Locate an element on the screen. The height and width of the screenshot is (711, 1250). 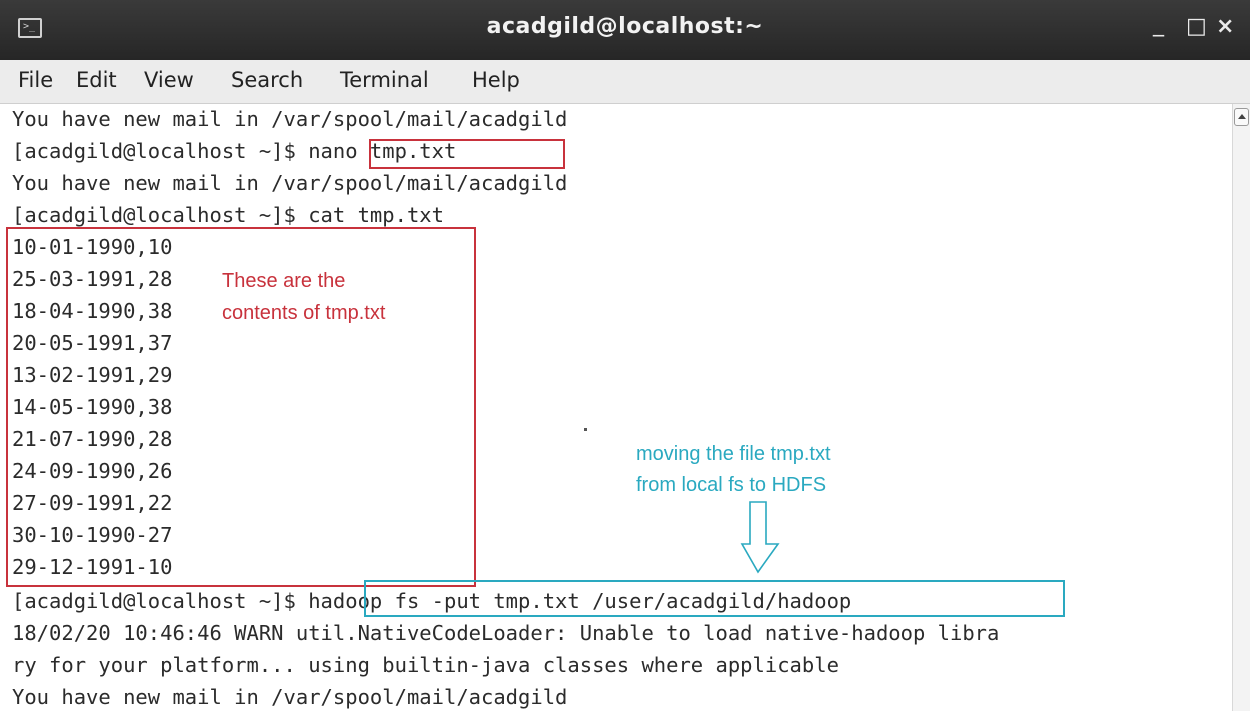
terminal-line: 27-09-1991,22 is located at coordinates (92, 503).